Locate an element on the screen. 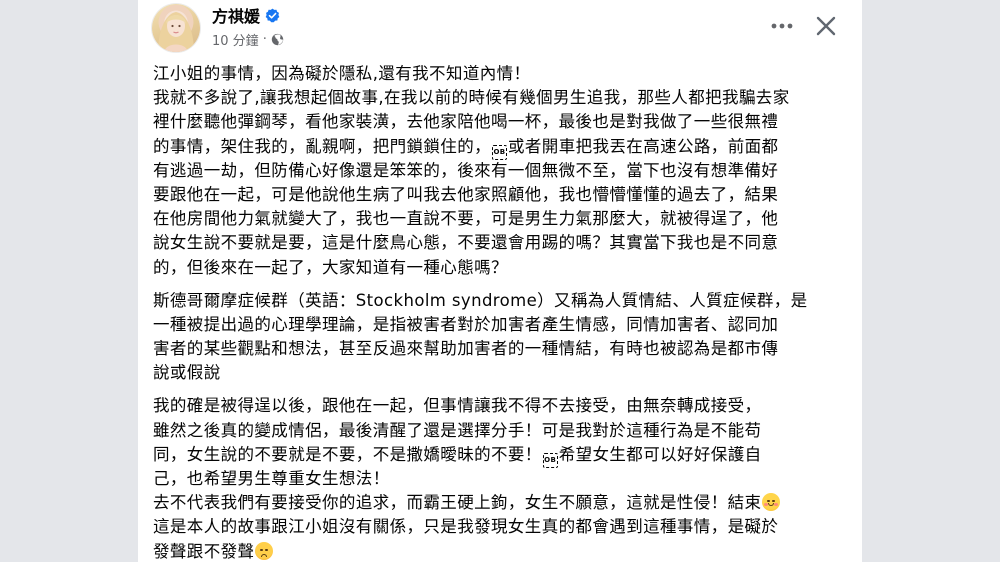 Image resolution: width=1000 pixels, height=562 pixels. post-text-line: 去不代表我們有要接受你的追求，而霸王硬上鉤，女生不願意，這就是性侵！結束 is located at coordinates (498, 503).